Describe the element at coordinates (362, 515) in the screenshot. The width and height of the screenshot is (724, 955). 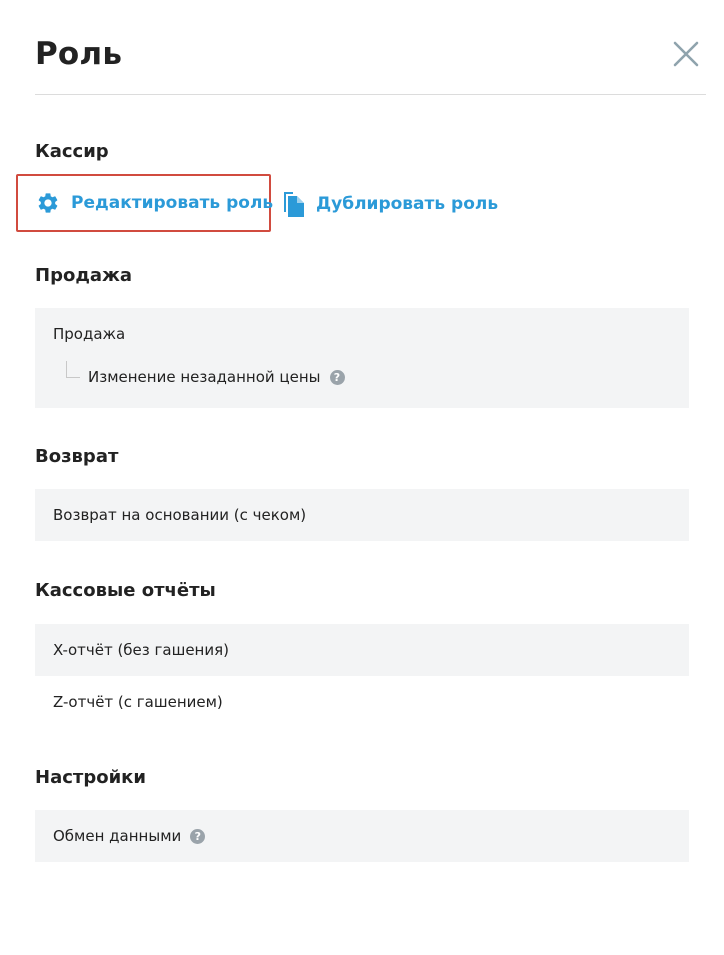
I see `list-item: Возврат на основании (с чеком)` at that location.